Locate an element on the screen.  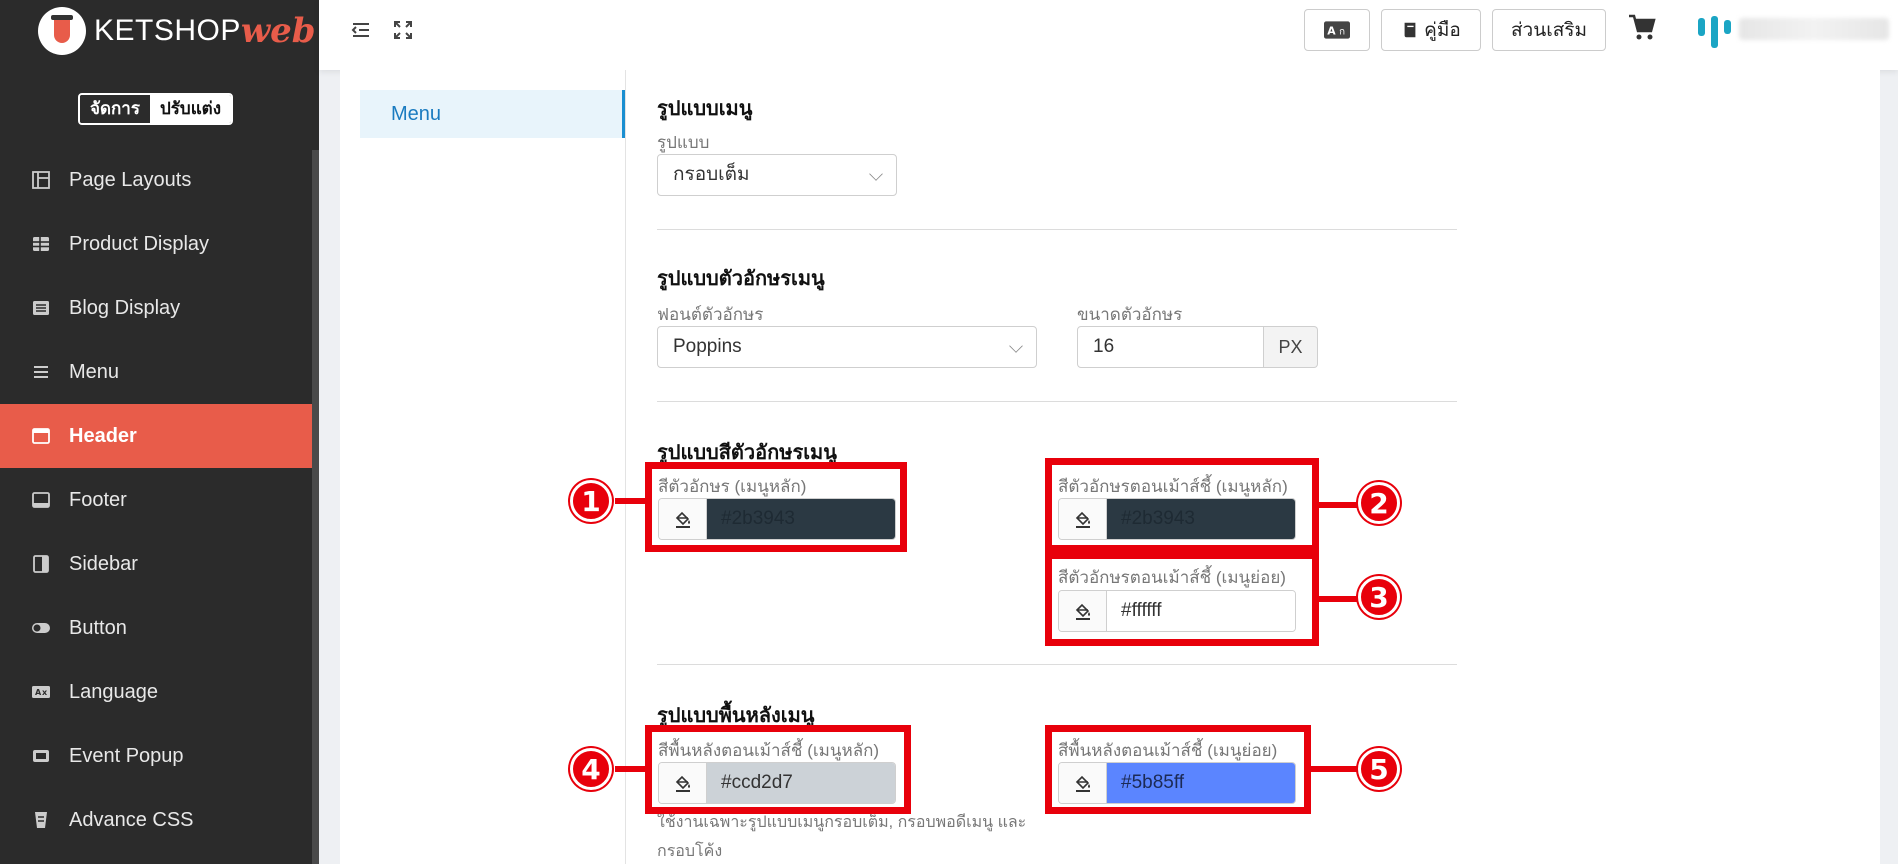
mode-toggle: จัดการ ปรับแต่ง is located at coordinates (155, 109).